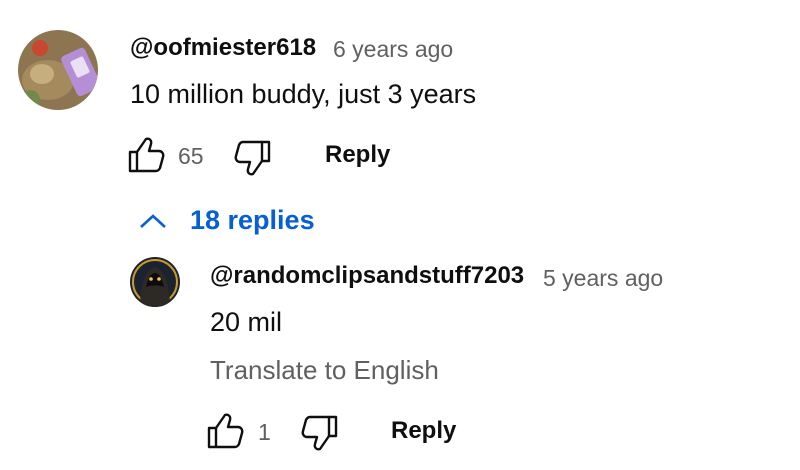 The width and height of the screenshot is (800, 470). I want to click on avatar-photo, so click(58, 70).